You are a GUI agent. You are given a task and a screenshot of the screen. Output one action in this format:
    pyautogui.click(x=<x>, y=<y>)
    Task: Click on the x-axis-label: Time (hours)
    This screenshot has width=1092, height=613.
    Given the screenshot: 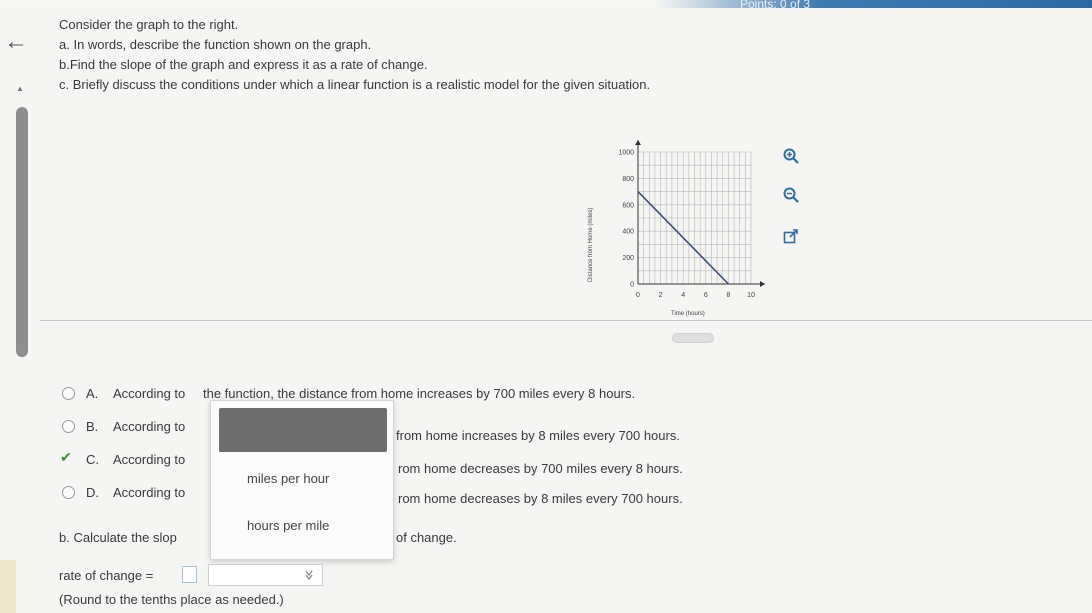 What is the action you would take?
    pyautogui.click(x=688, y=314)
    